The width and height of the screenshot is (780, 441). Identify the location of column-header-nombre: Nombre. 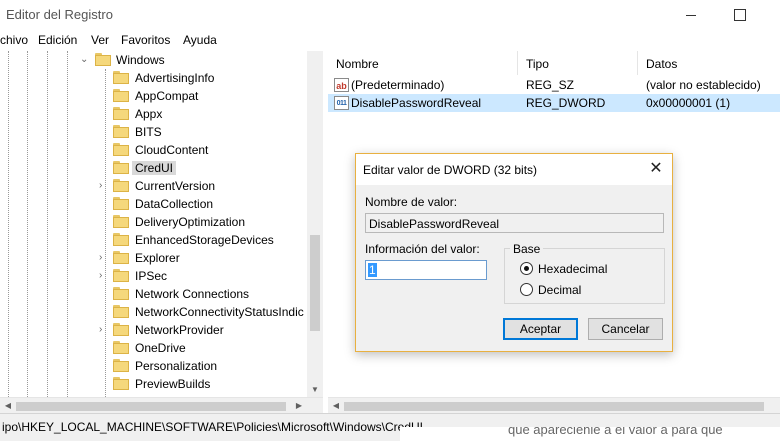
(423, 63).